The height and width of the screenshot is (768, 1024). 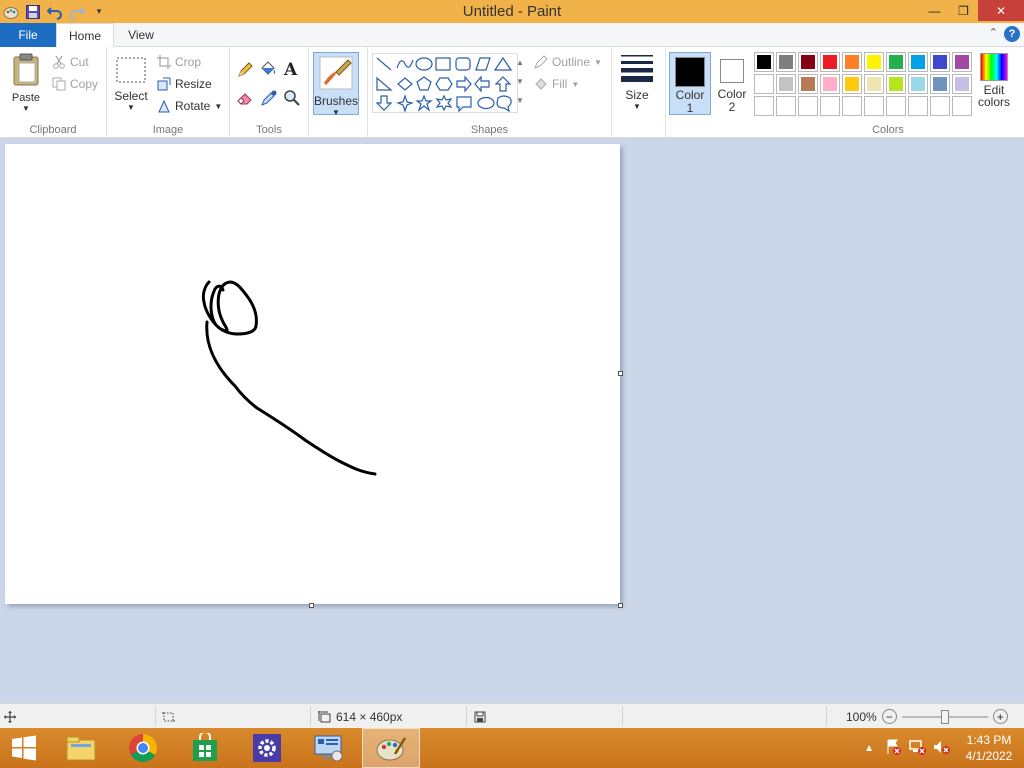 What do you see at coordinates (941, 748) in the screenshot?
I see `volume-muted-icon` at bounding box center [941, 748].